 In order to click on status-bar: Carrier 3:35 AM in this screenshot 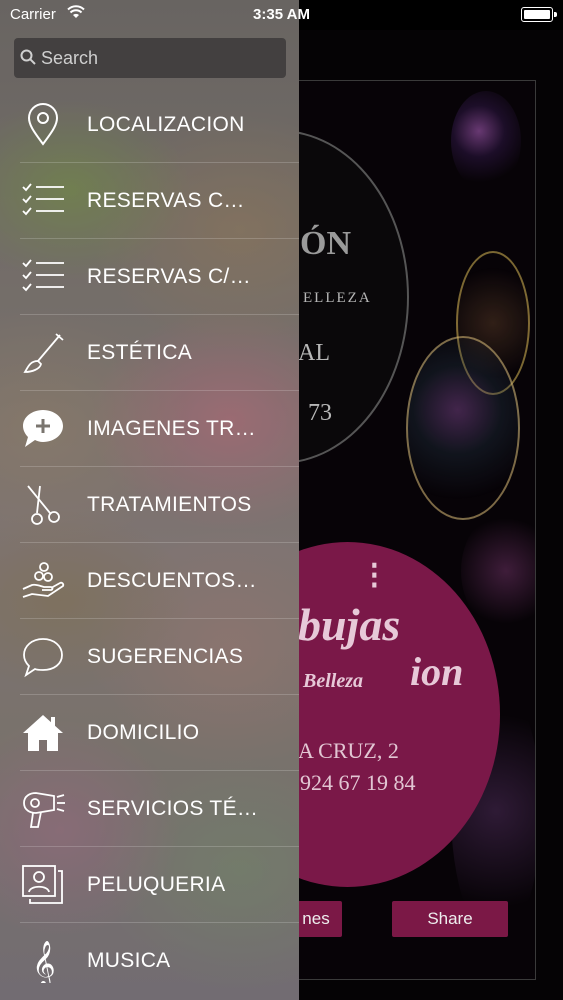, I will do `click(281, 15)`.